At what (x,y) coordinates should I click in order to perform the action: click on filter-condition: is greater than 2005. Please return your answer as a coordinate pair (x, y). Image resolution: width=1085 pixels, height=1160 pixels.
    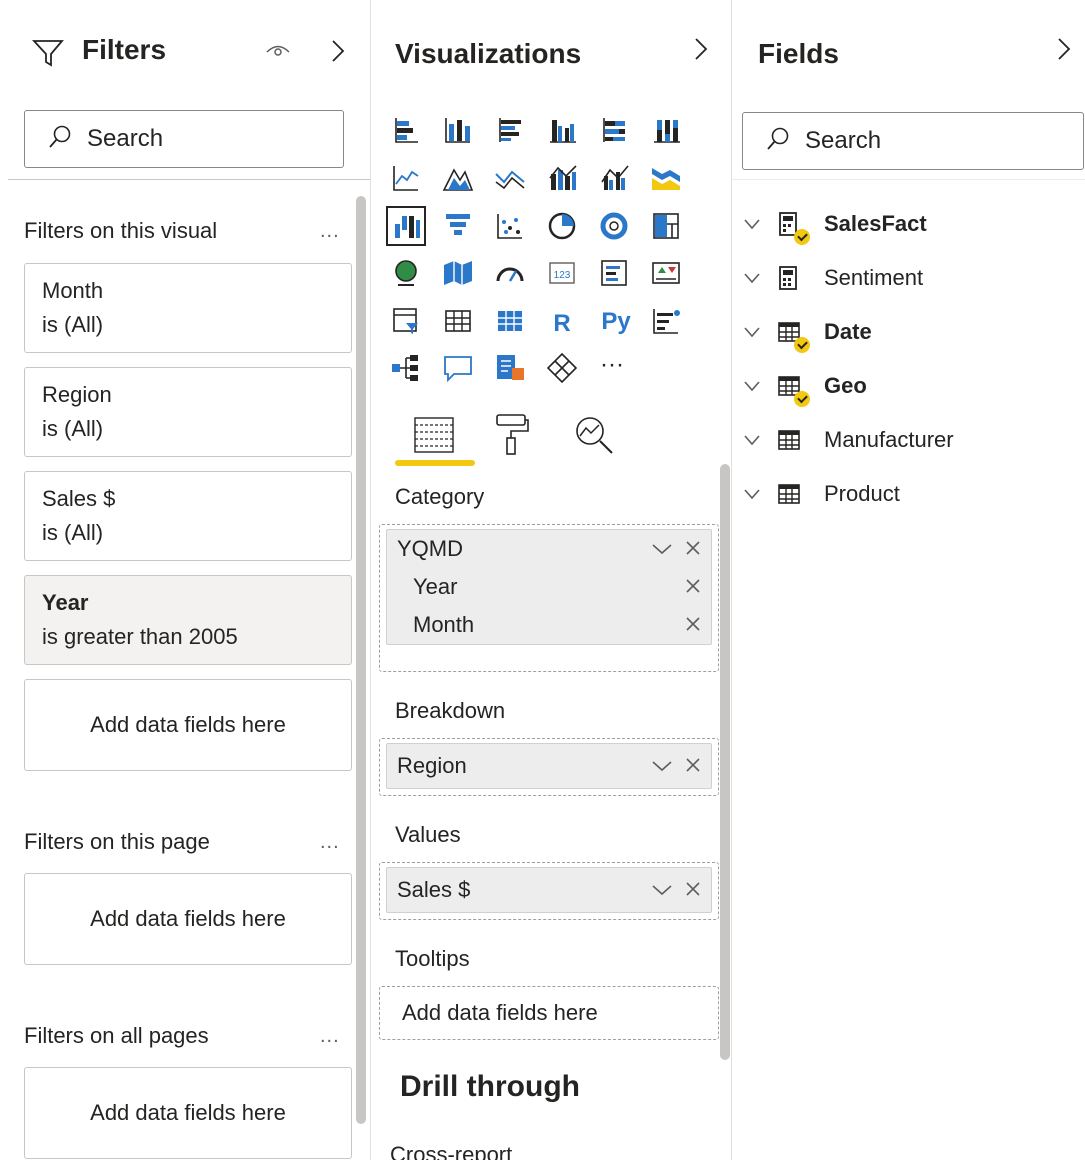
    Looking at the image, I should click on (140, 636).